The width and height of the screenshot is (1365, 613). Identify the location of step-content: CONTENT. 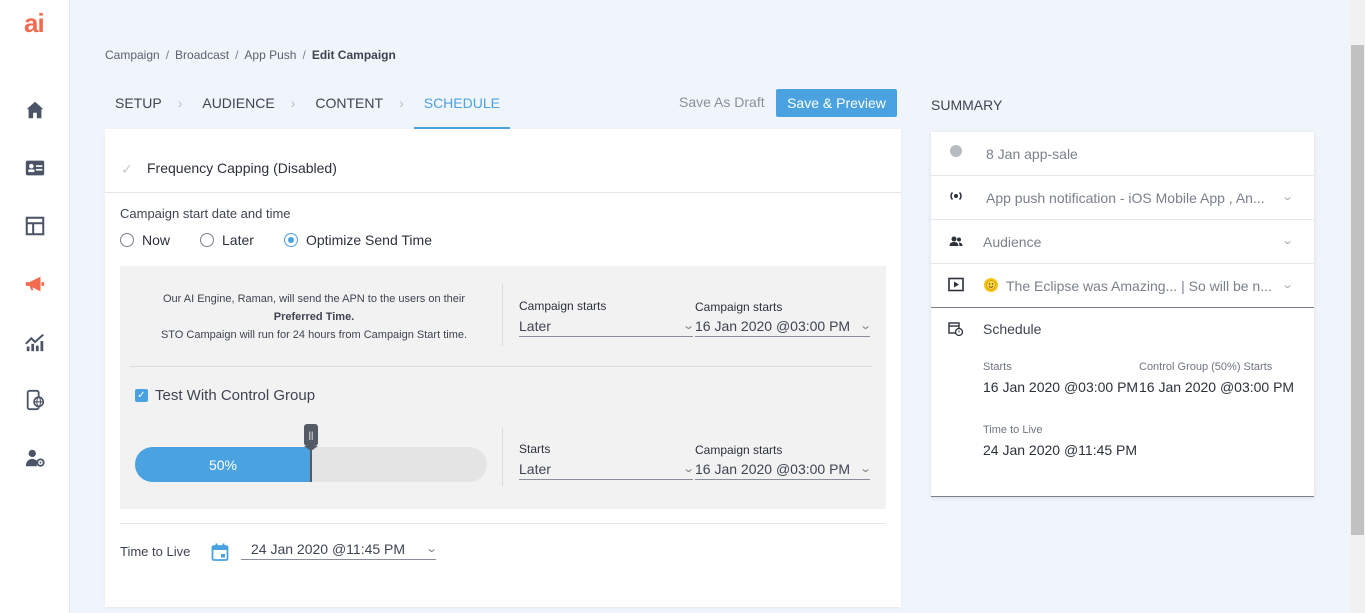
(349, 107).